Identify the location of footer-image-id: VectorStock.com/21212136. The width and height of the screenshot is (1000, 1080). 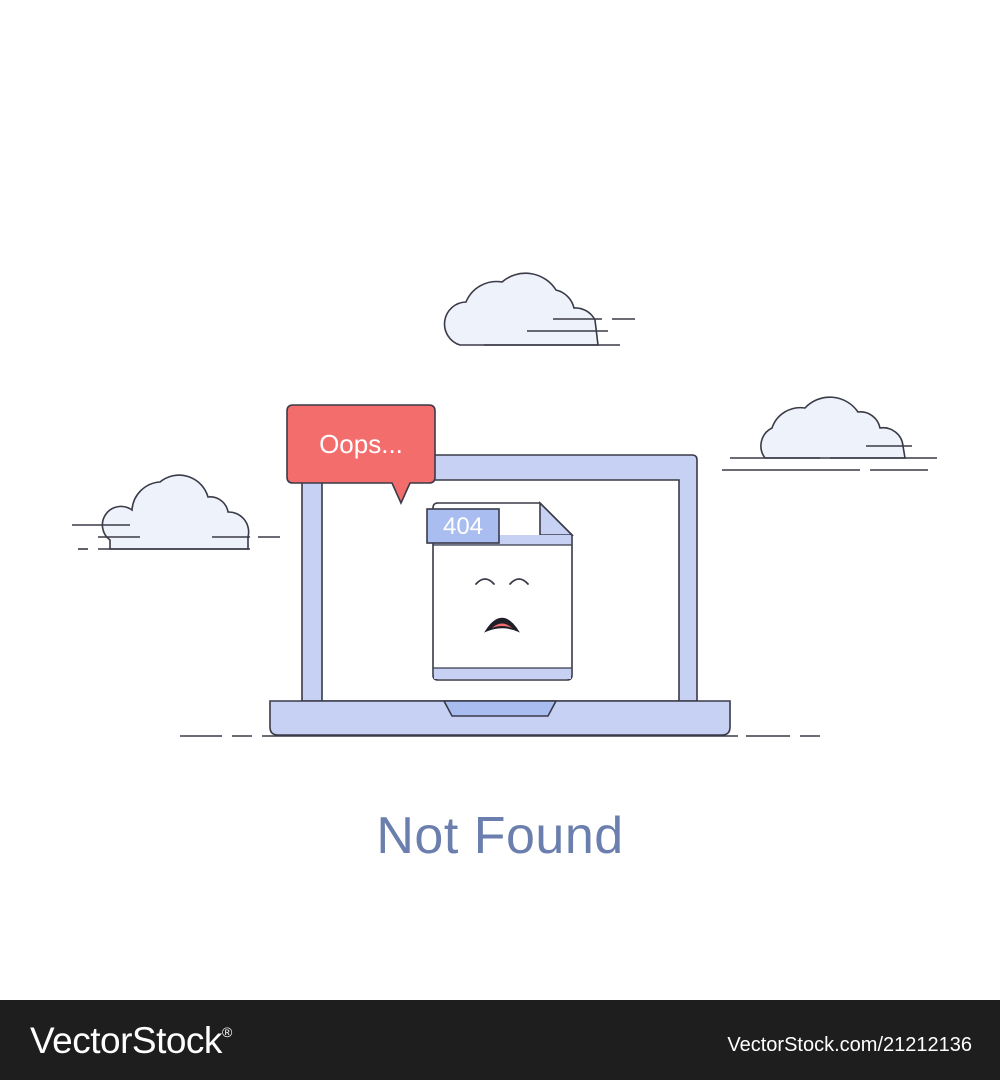
(849, 1045).